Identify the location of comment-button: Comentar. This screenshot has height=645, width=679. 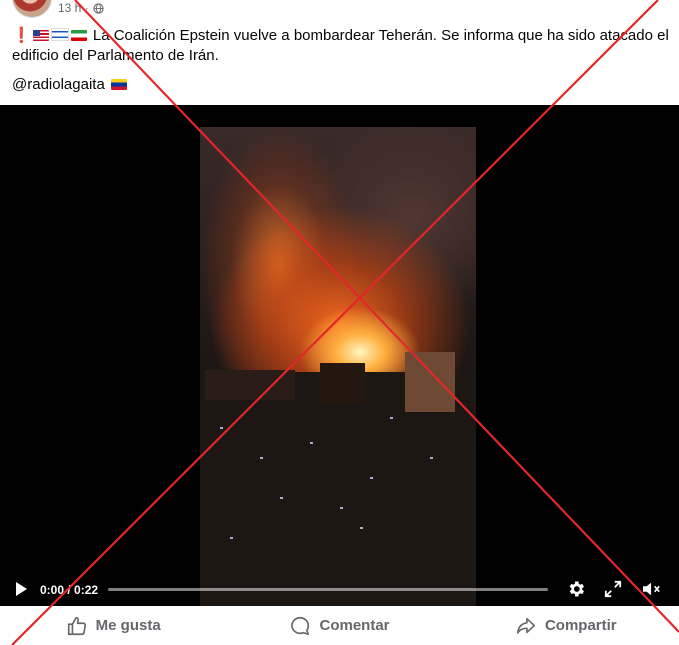
(339, 625).